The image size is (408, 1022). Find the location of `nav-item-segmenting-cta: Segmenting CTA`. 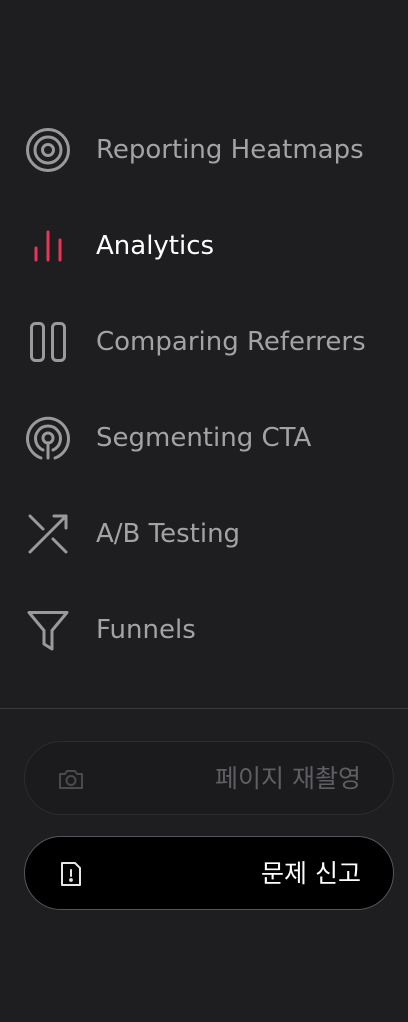

nav-item-segmenting-cta: Segmenting CTA is located at coordinates (204, 438).